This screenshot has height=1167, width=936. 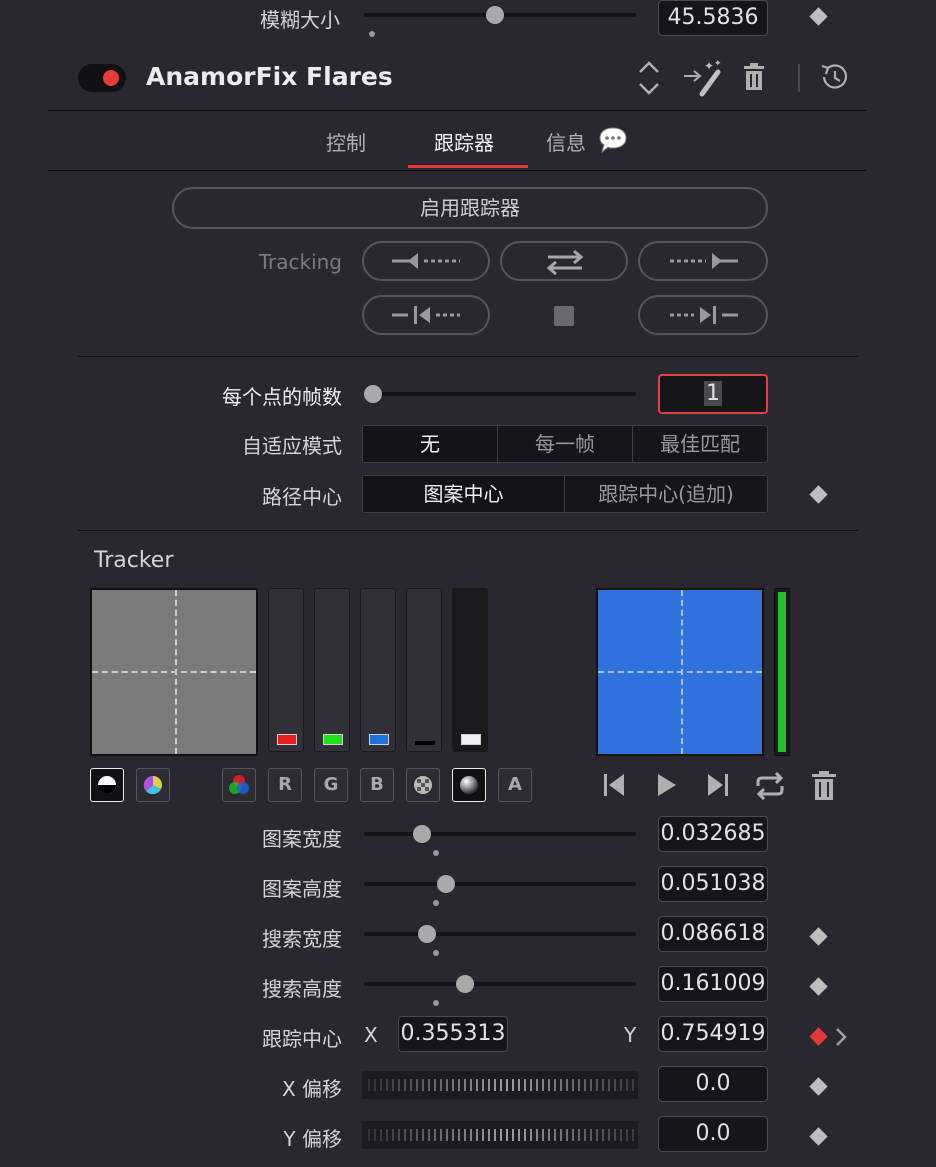 I want to click on search-height-keyframe-icon, so click(x=818, y=986).